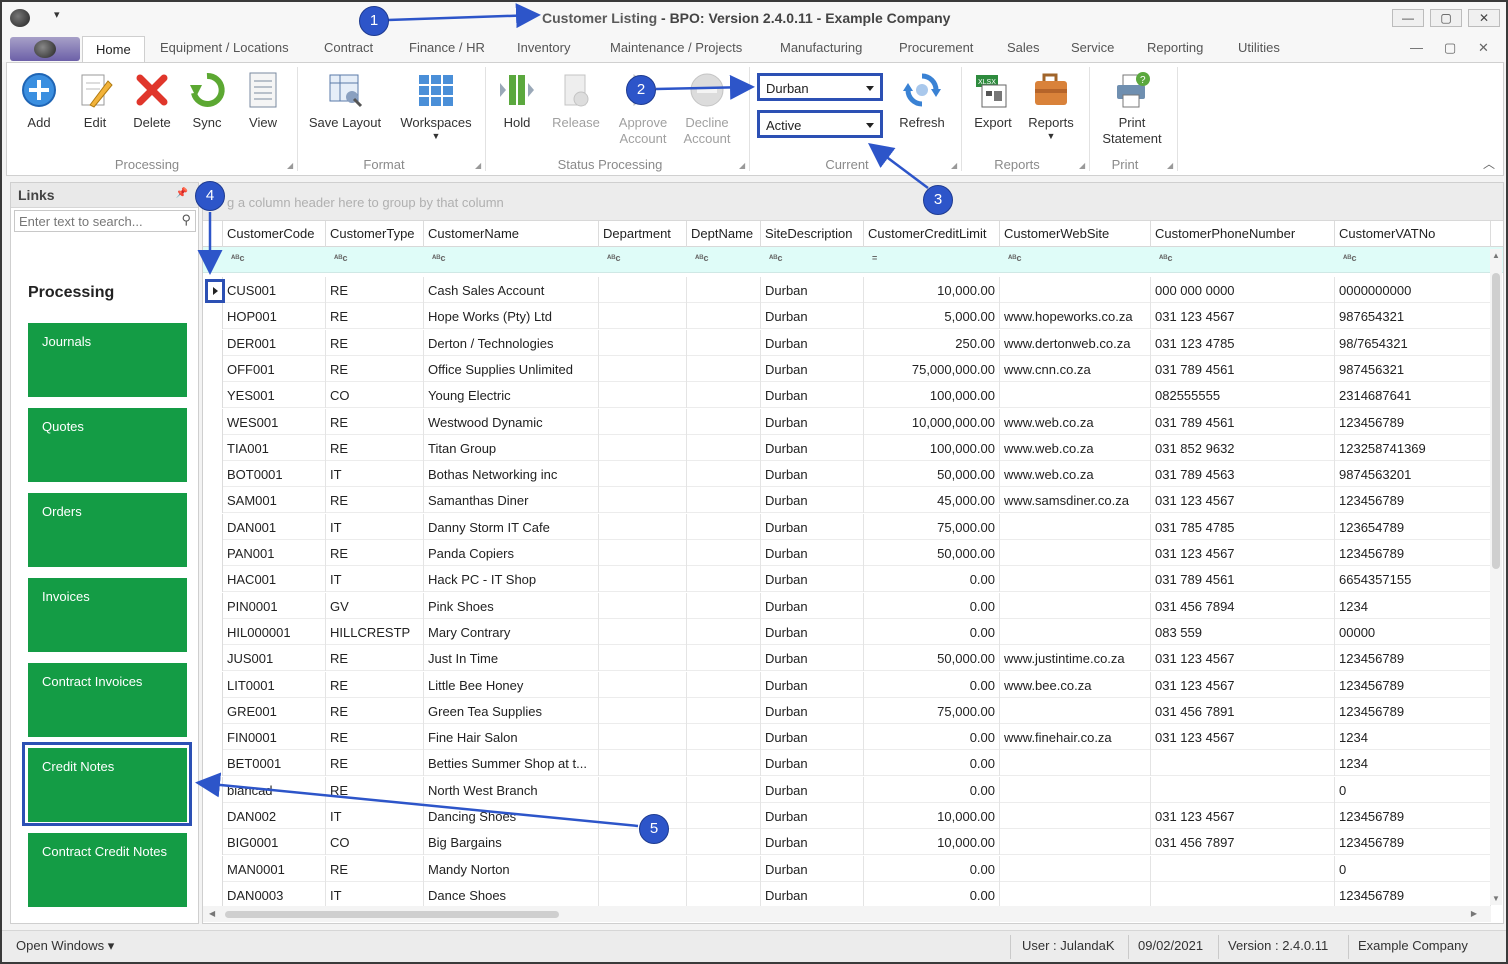 The image size is (1508, 964). What do you see at coordinates (932, 553) in the screenshot?
I see `cell-customercreditlimit: 50,000.00` at bounding box center [932, 553].